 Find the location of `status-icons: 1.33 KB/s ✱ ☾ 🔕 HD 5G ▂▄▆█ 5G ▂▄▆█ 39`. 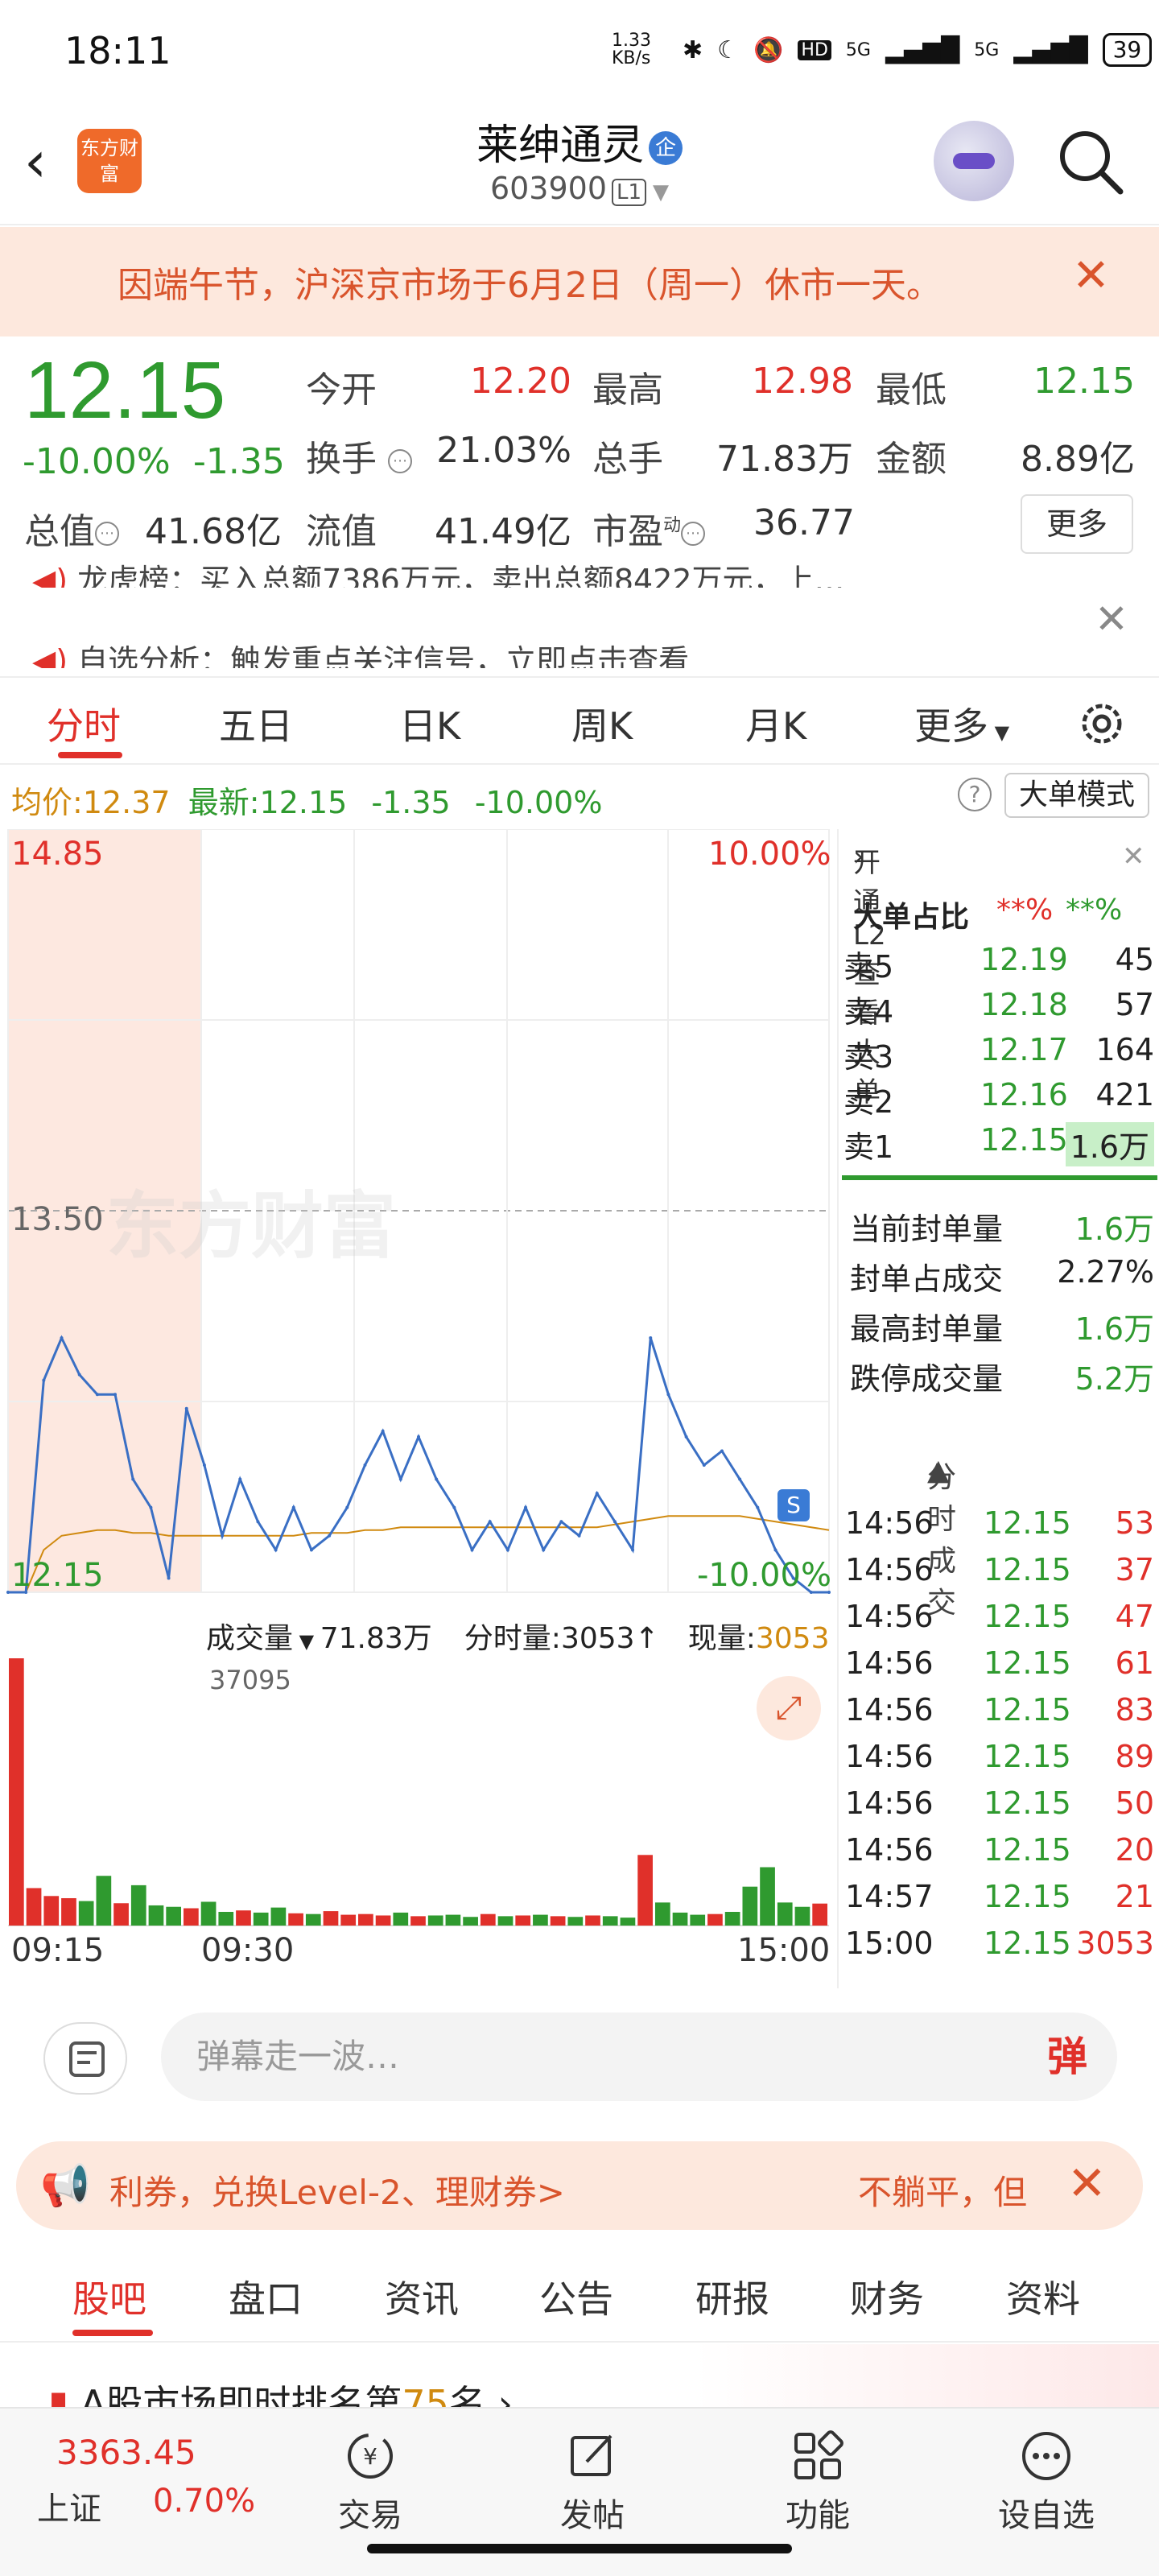

status-icons: 1.33 KB/s ✱ ☾ 🔕 HD 5G ▂▄▆█ 5G ▂▄▆█ 39 is located at coordinates (882, 50).